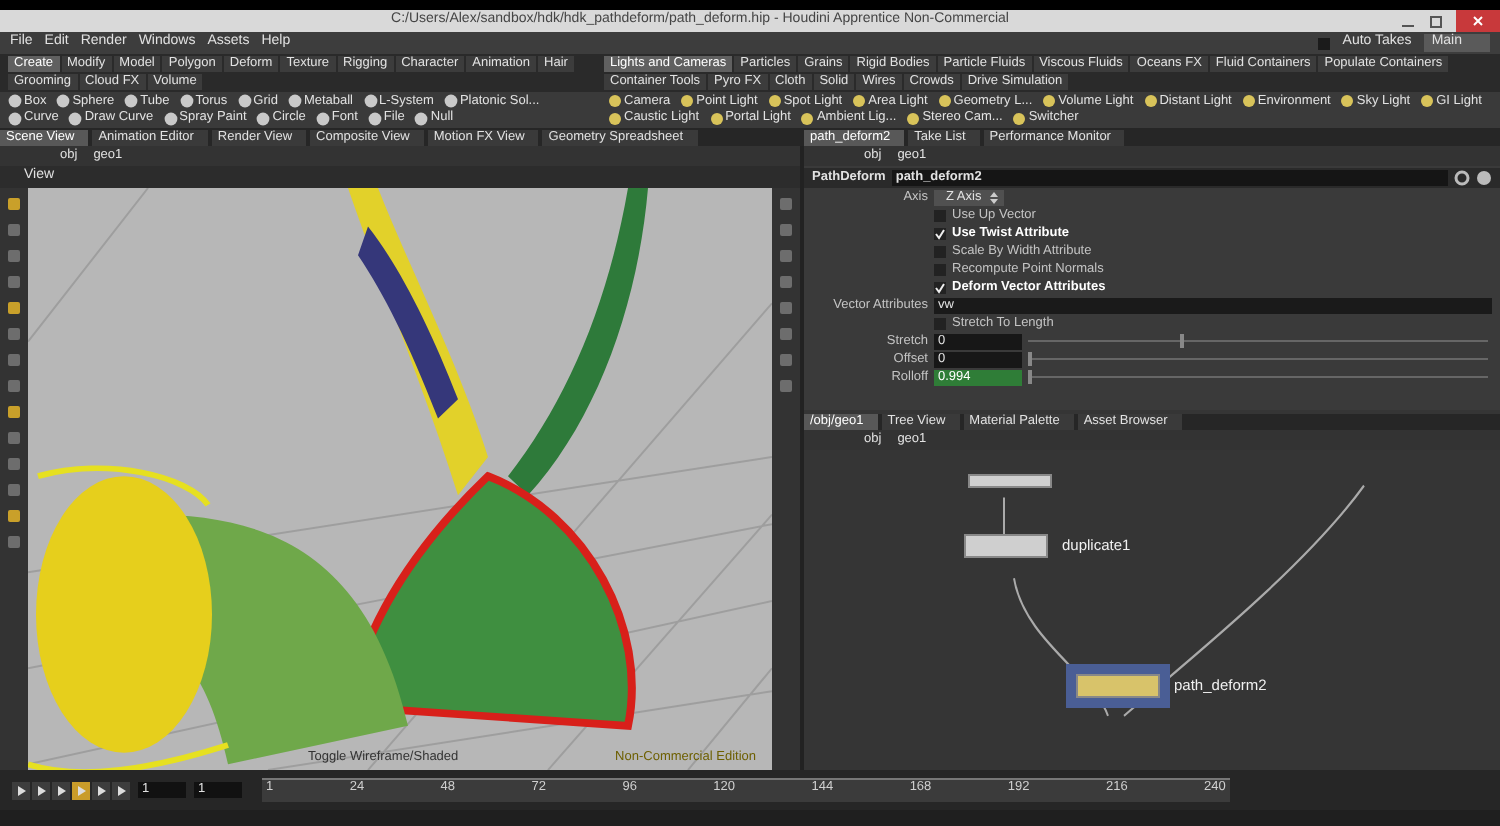 This screenshot has width=1500, height=826. Describe the element at coordinates (1462, 177) in the screenshot. I see `gear-icon` at that location.